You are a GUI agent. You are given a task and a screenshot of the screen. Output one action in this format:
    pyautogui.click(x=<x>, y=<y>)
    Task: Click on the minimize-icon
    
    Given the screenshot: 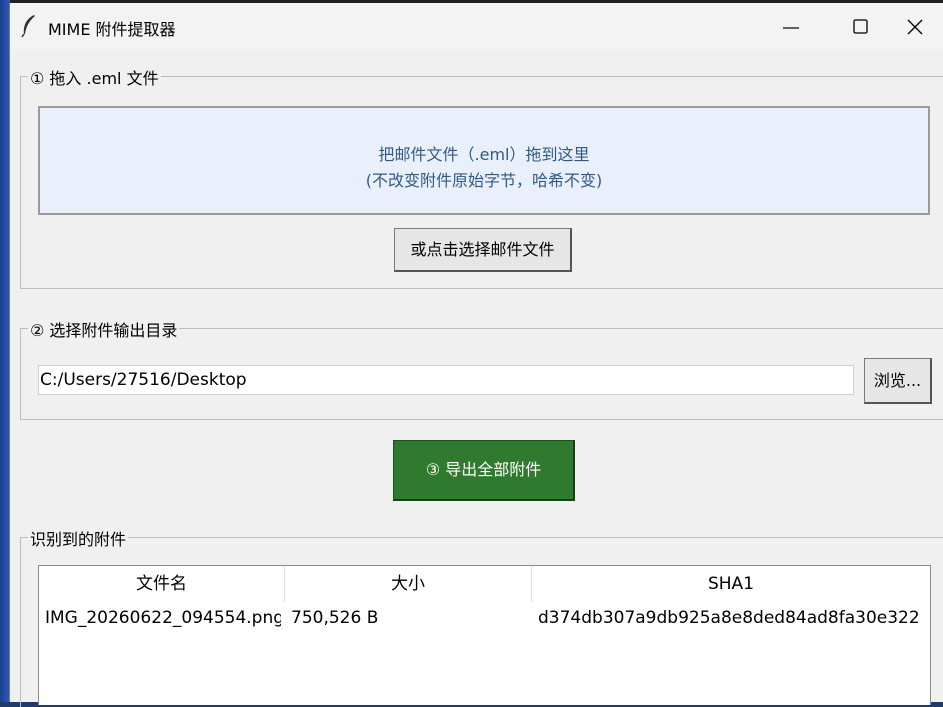 What is the action you would take?
    pyautogui.click(x=791, y=28)
    